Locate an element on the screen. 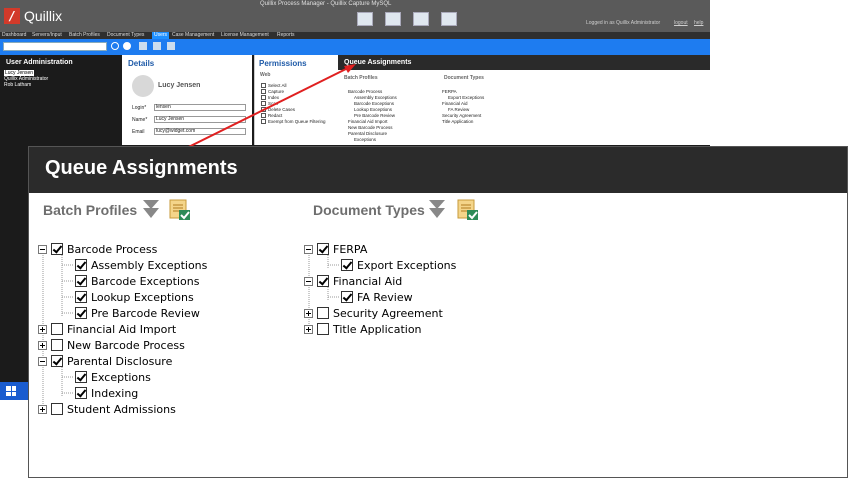 The height and width of the screenshot is (480, 860). tree-item-label: FA Review is located at coordinates (385, 297).